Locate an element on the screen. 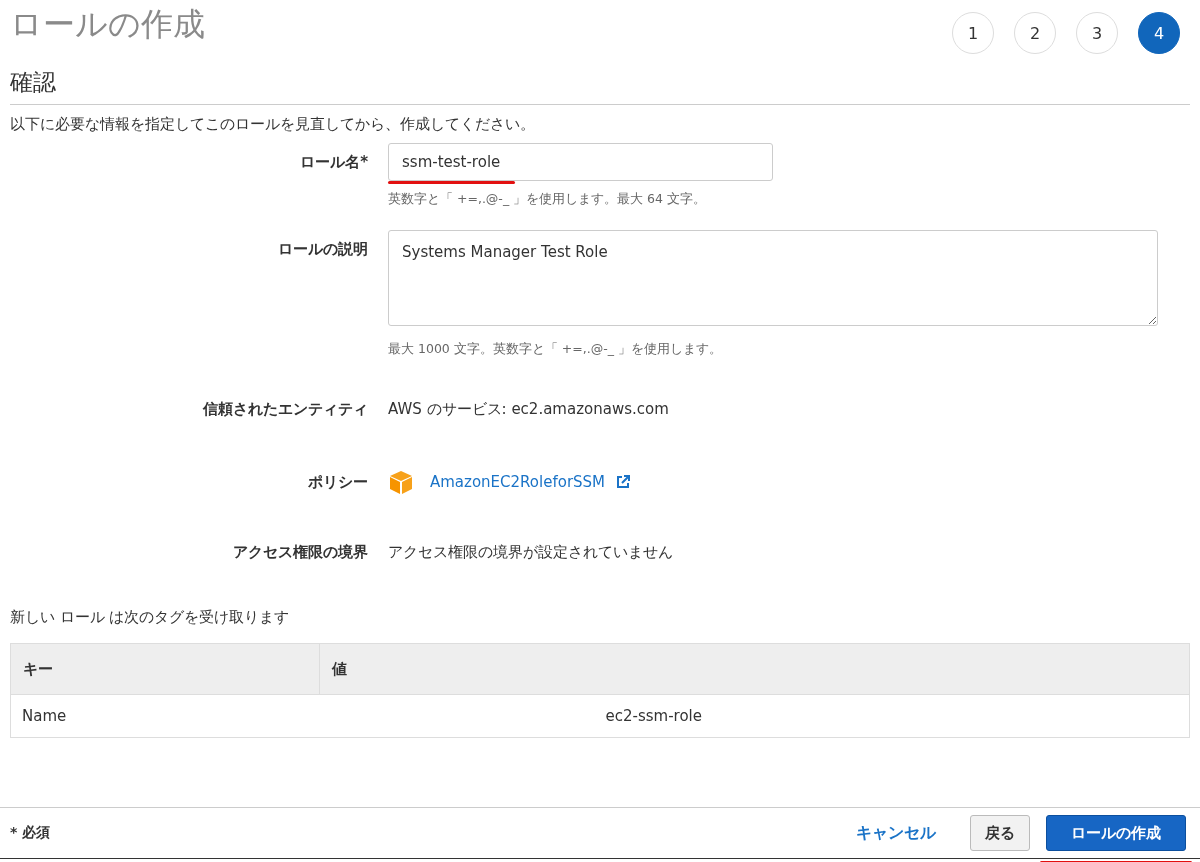 The width and height of the screenshot is (1200, 862). hint-text: 英数字と「 +=,.@-_ 」を使用します。最大 64 文字。 is located at coordinates (547, 199).